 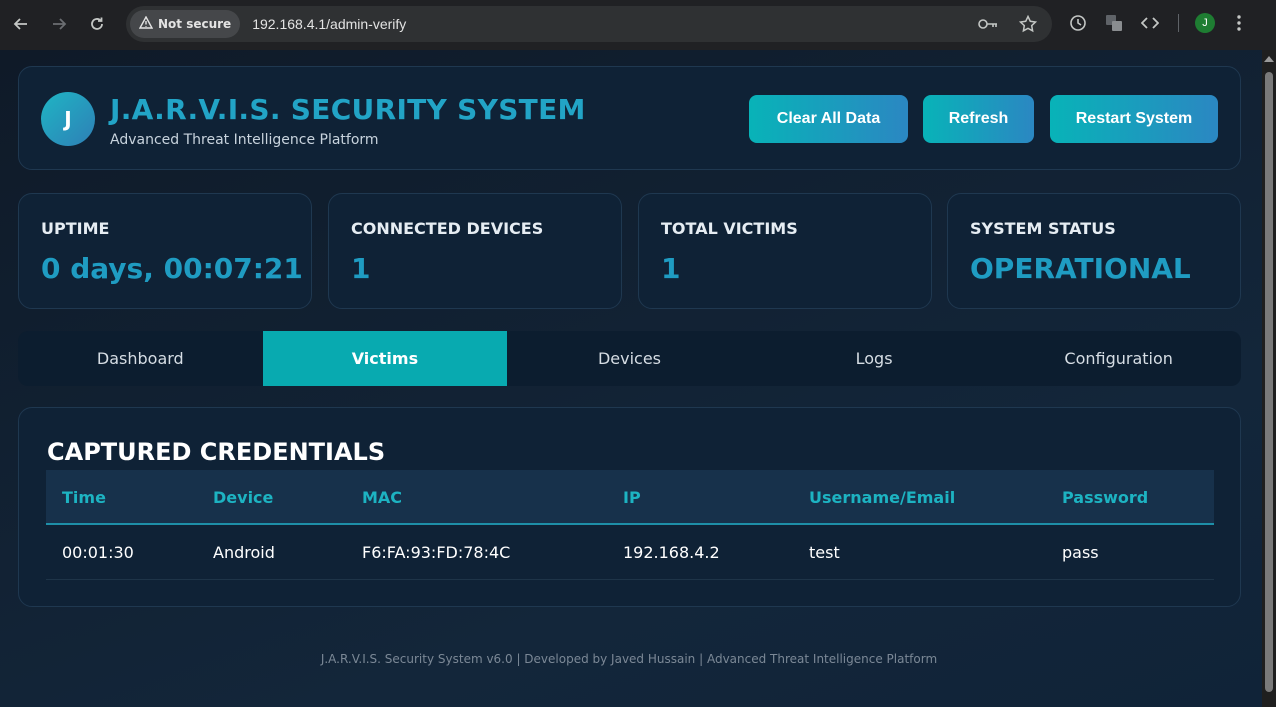 I want to click on warning-icon, so click(x=146, y=23).